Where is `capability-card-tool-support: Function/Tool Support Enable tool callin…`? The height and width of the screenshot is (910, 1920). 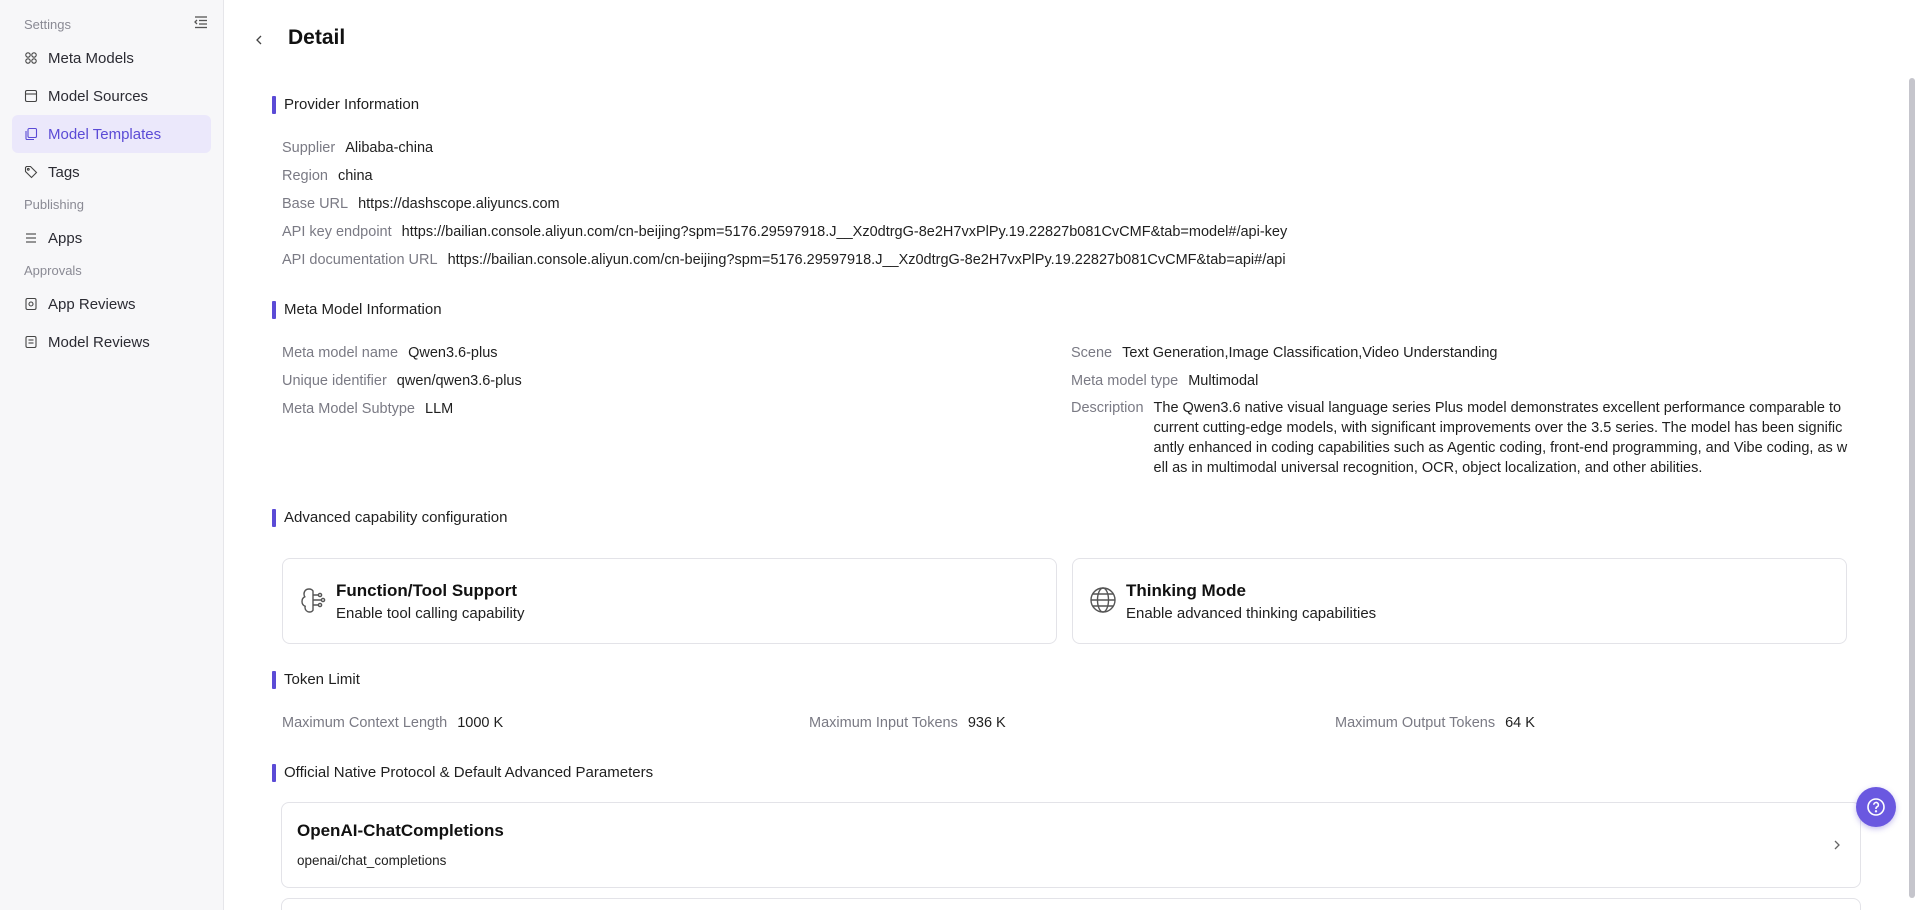 capability-card-tool-support: Function/Tool Support Enable tool callin… is located at coordinates (669, 601).